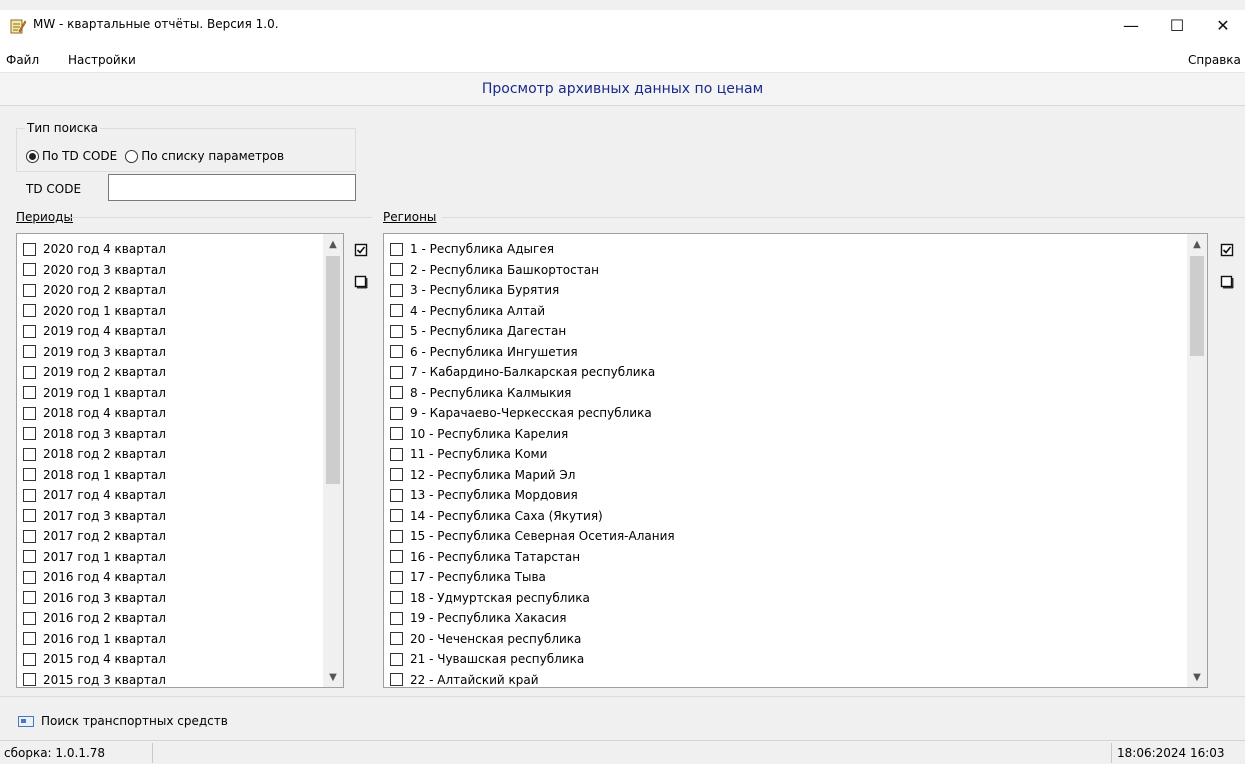  I want to click on periods-uncheck-all-button, so click(361, 282).